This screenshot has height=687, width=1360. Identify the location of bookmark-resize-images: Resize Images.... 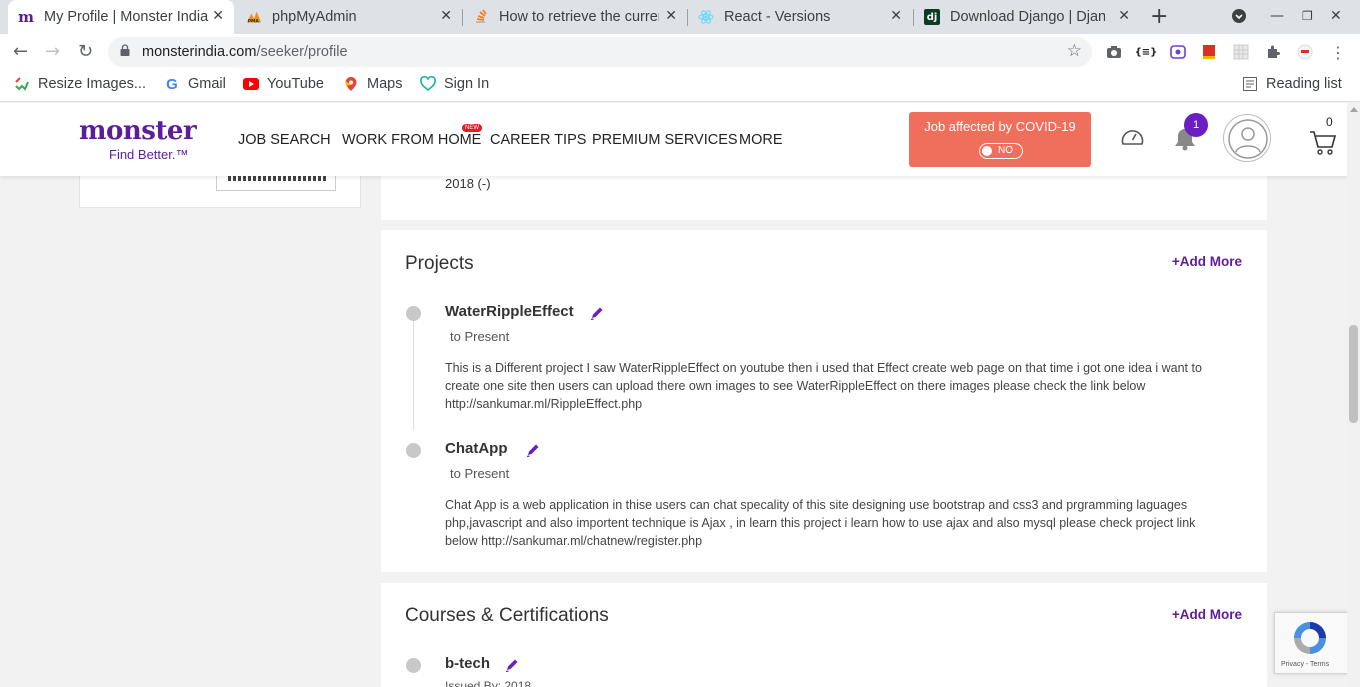
(80, 84).